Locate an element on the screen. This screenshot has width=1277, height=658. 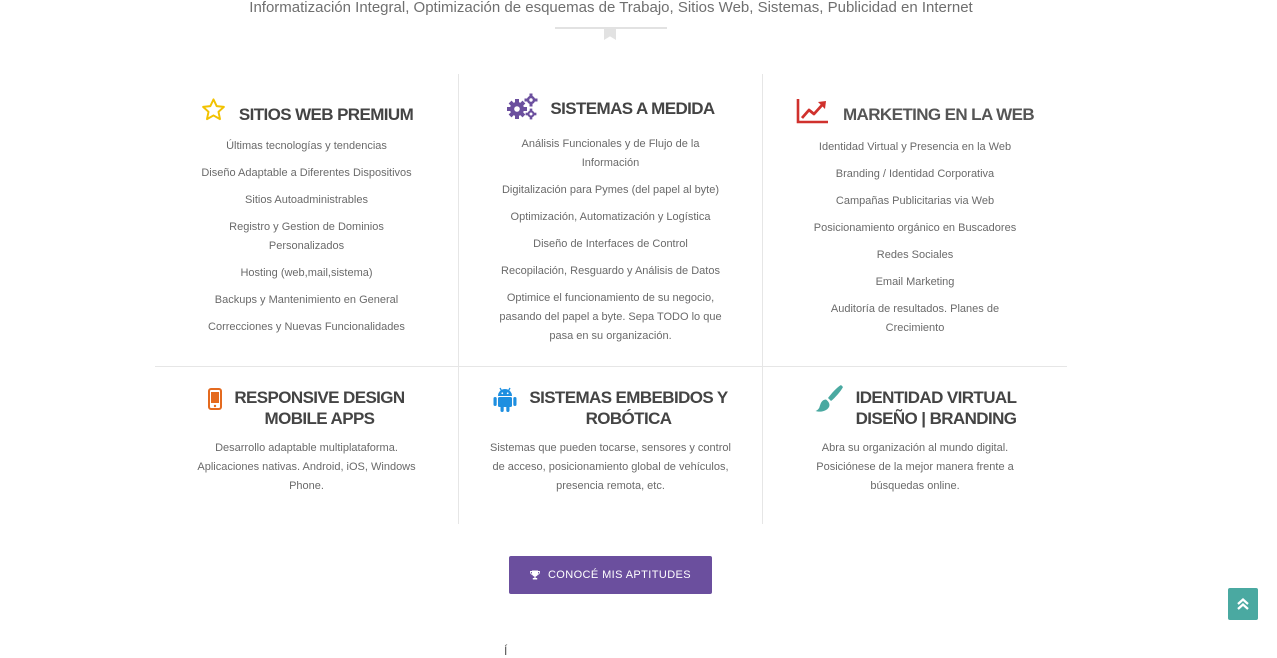
android-icon is located at coordinates (505, 402).